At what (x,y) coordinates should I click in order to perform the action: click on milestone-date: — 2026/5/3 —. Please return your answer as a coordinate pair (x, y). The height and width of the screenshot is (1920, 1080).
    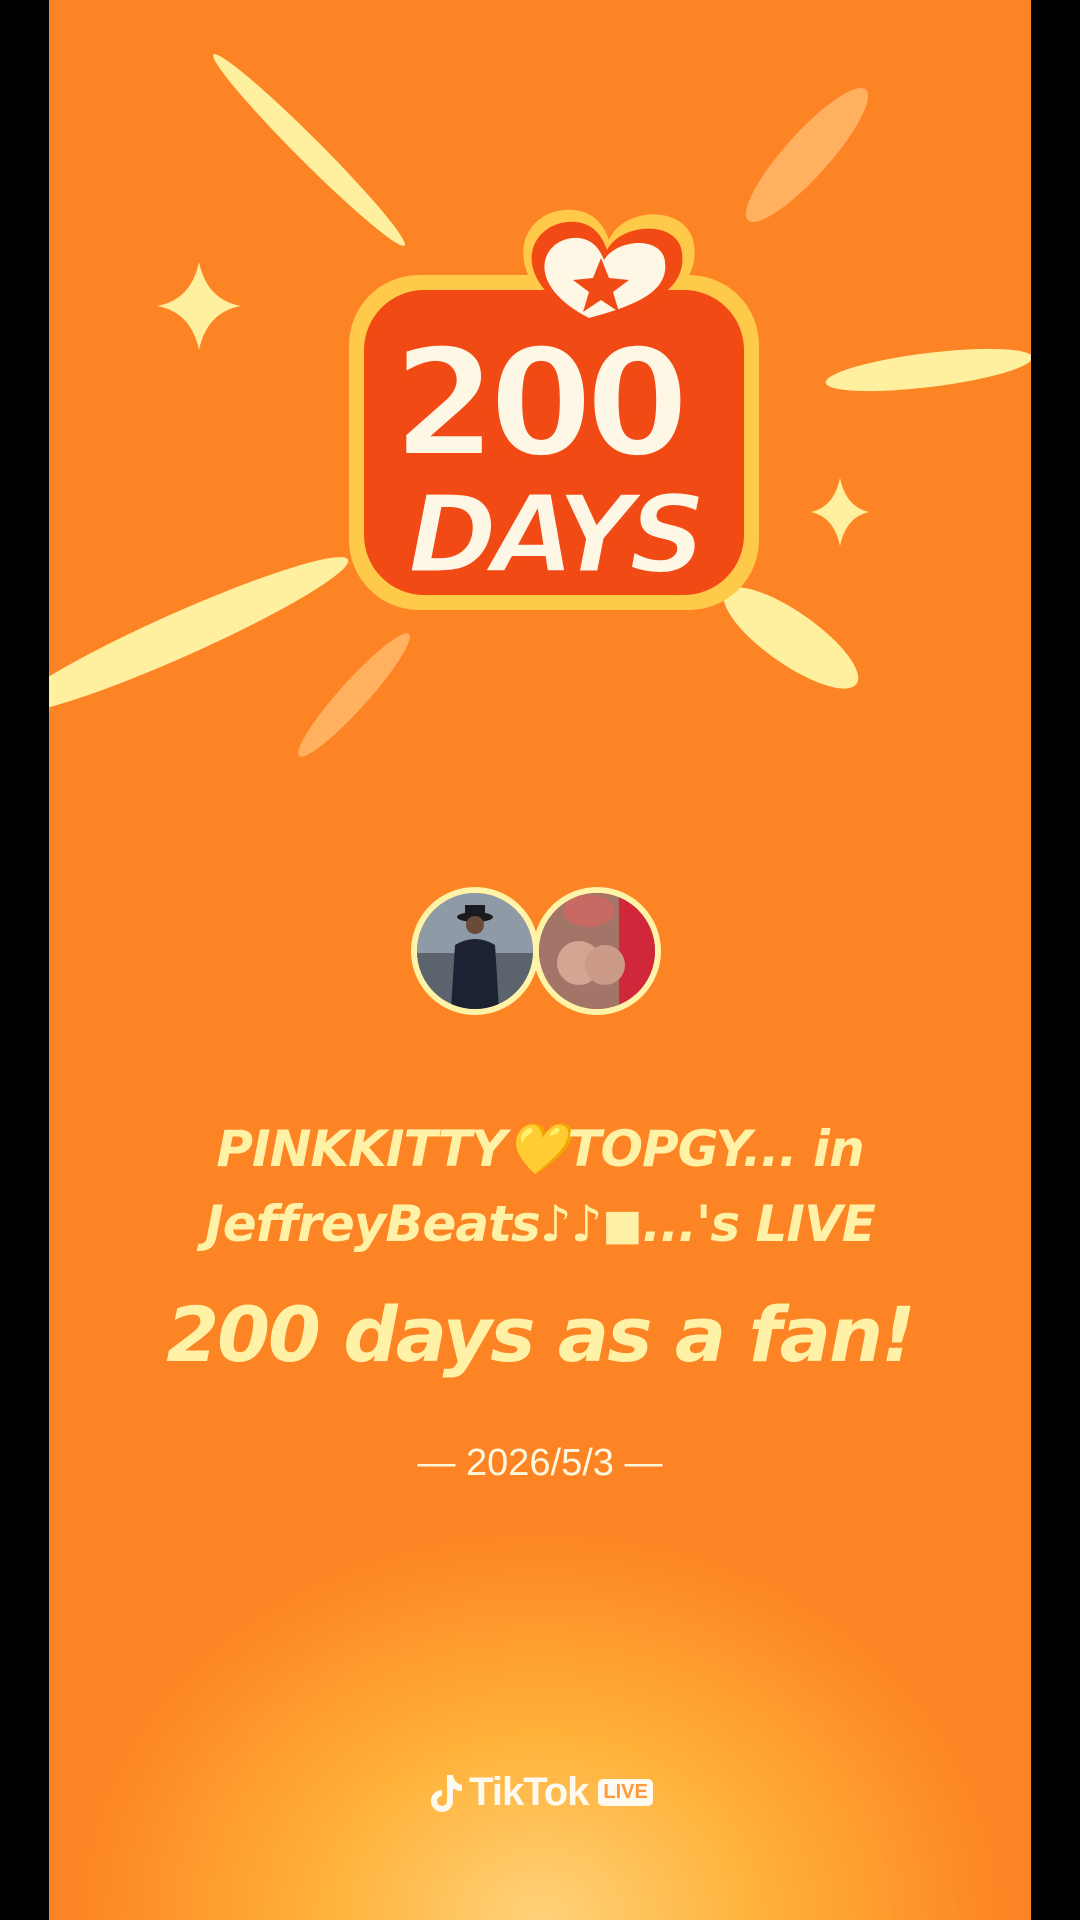
    Looking at the image, I should click on (540, 1463).